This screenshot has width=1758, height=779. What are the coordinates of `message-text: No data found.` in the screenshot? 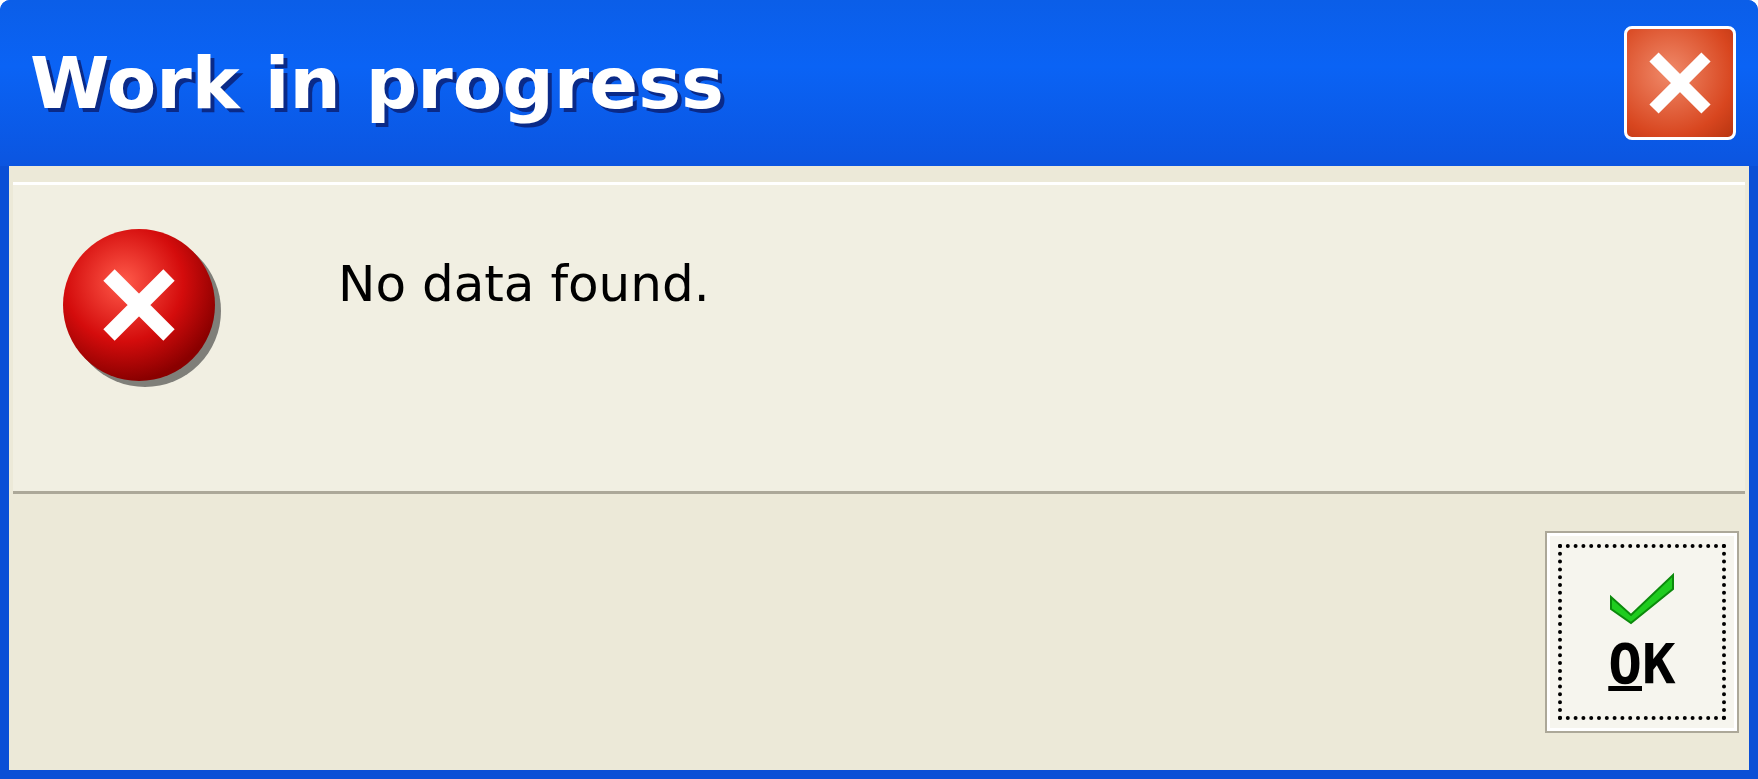 It's located at (524, 284).